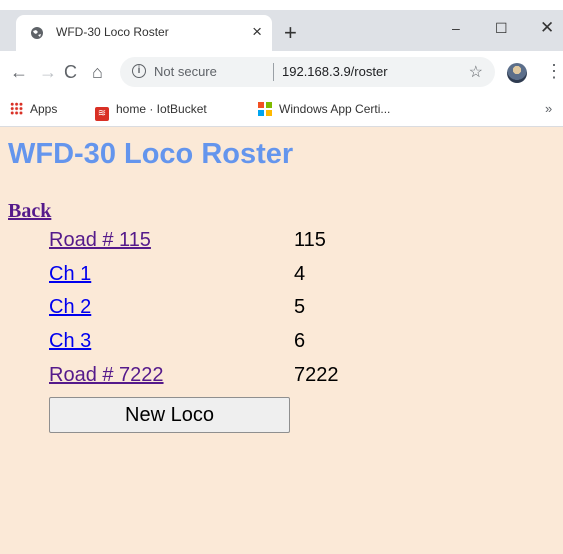 The image size is (563, 554). What do you see at coordinates (249, 344) in the screenshot?
I see `roster-row: Ch 3 6` at bounding box center [249, 344].